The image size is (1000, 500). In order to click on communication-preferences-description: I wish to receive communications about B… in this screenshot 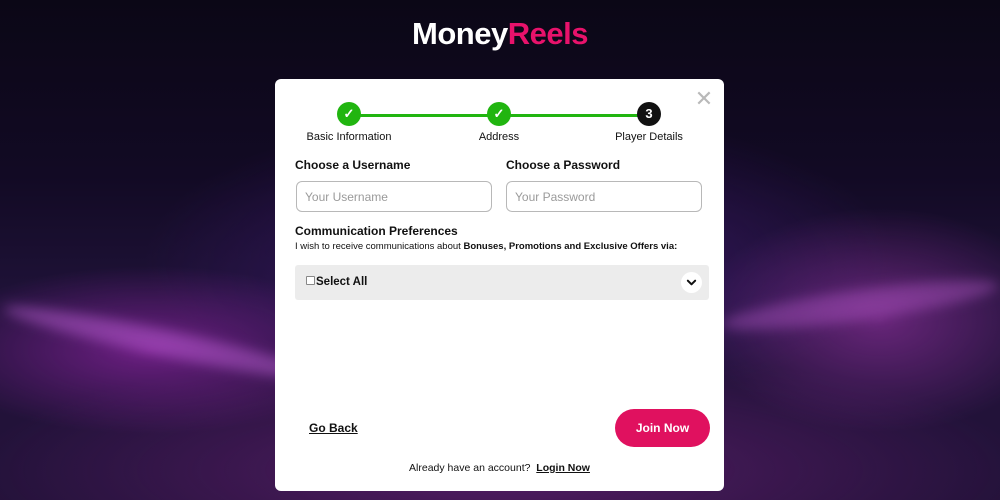, I will do `click(486, 246)`.